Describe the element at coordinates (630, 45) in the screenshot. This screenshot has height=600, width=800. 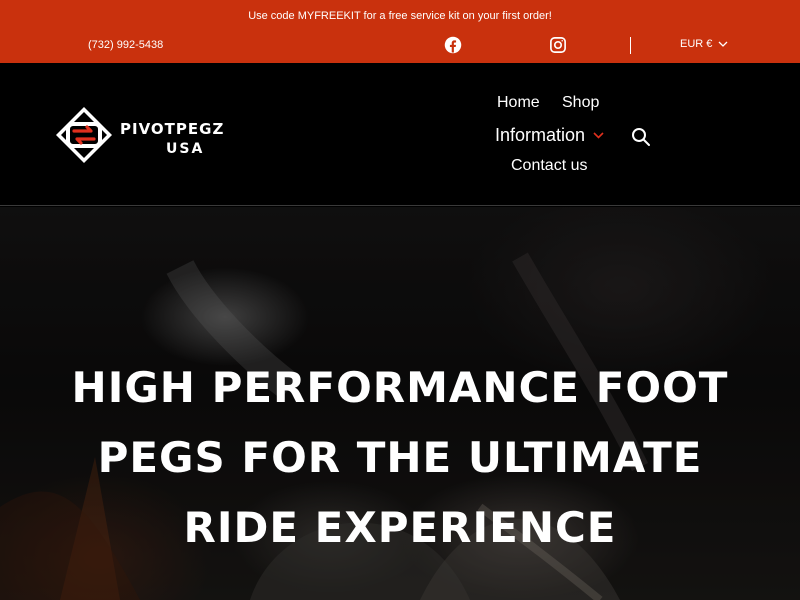
I see `divider` at that location.